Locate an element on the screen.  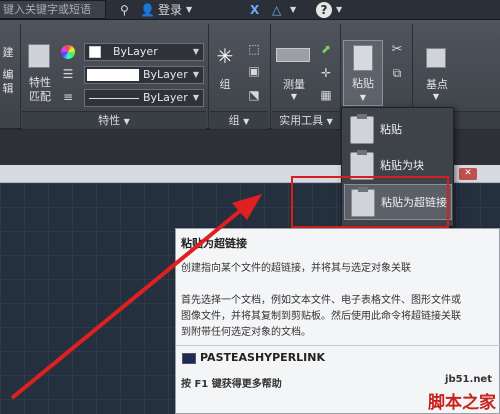
group-select-icon: ⬔ is located at coordinates (254, 95).